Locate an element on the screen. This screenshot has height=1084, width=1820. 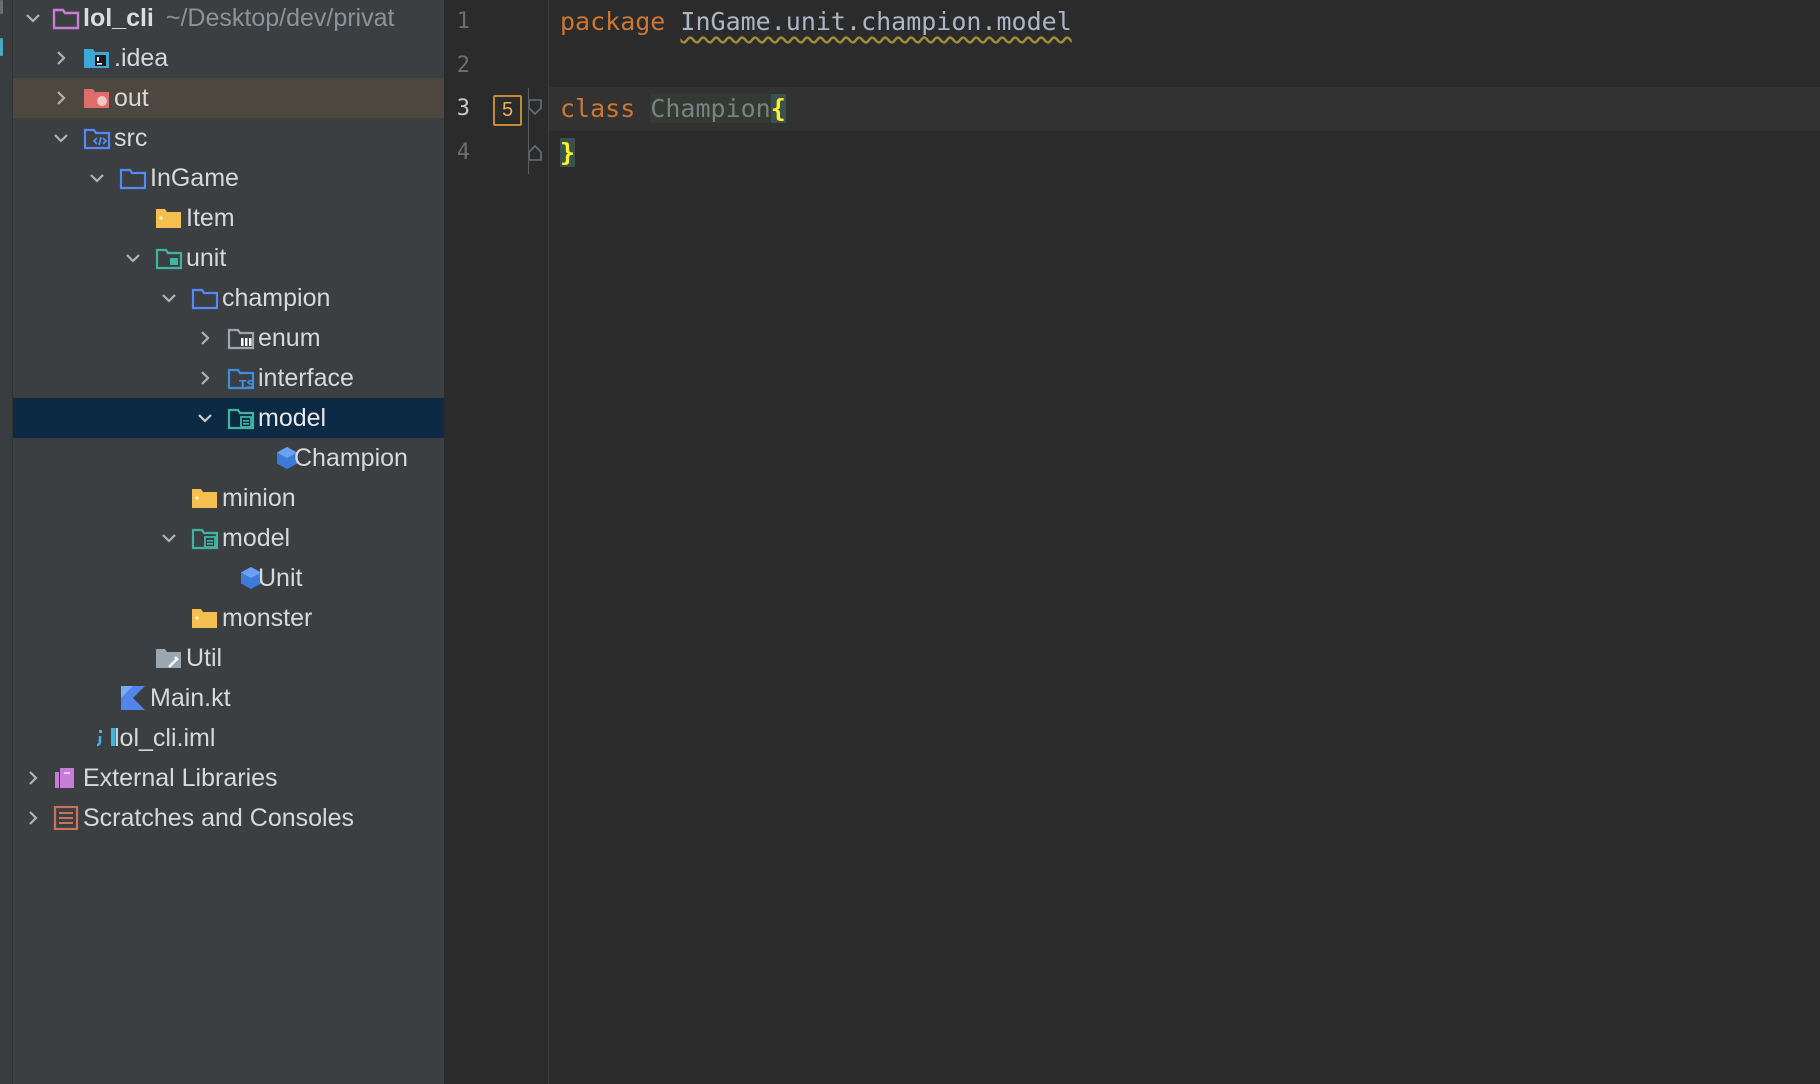
tree-label: Item is located at coordinates (210, 218).